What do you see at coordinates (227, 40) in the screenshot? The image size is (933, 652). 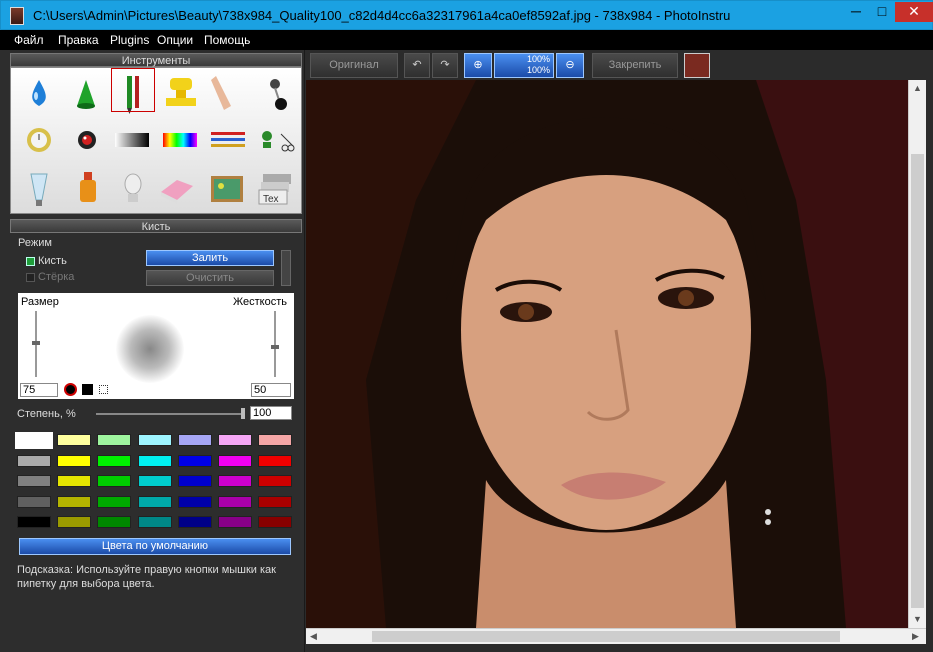 I see `menu-help: Помощь` at bounding box center [227, 40].